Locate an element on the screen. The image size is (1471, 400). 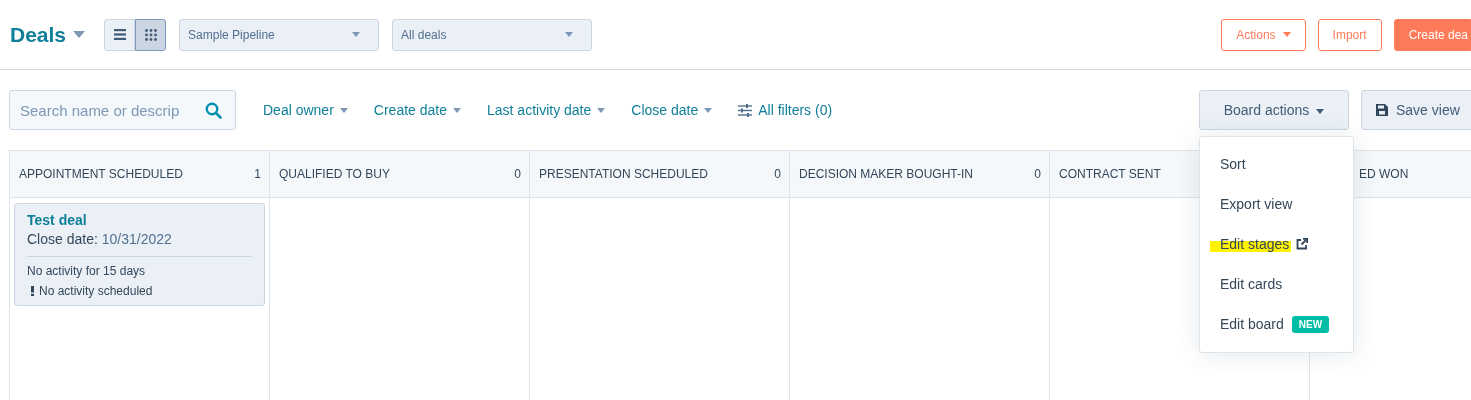
deals-title-dropdown: Deals is located at coordinates (48, 34).